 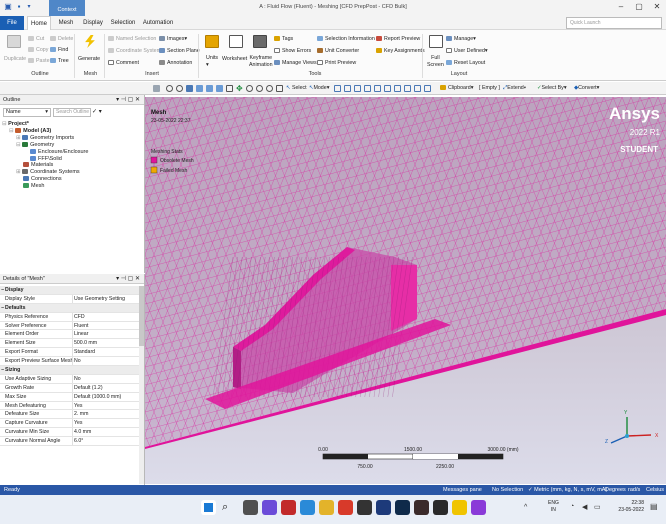 I want to click on clipboard-dropdown: Clipboard▾, so click(x=456, y=88).